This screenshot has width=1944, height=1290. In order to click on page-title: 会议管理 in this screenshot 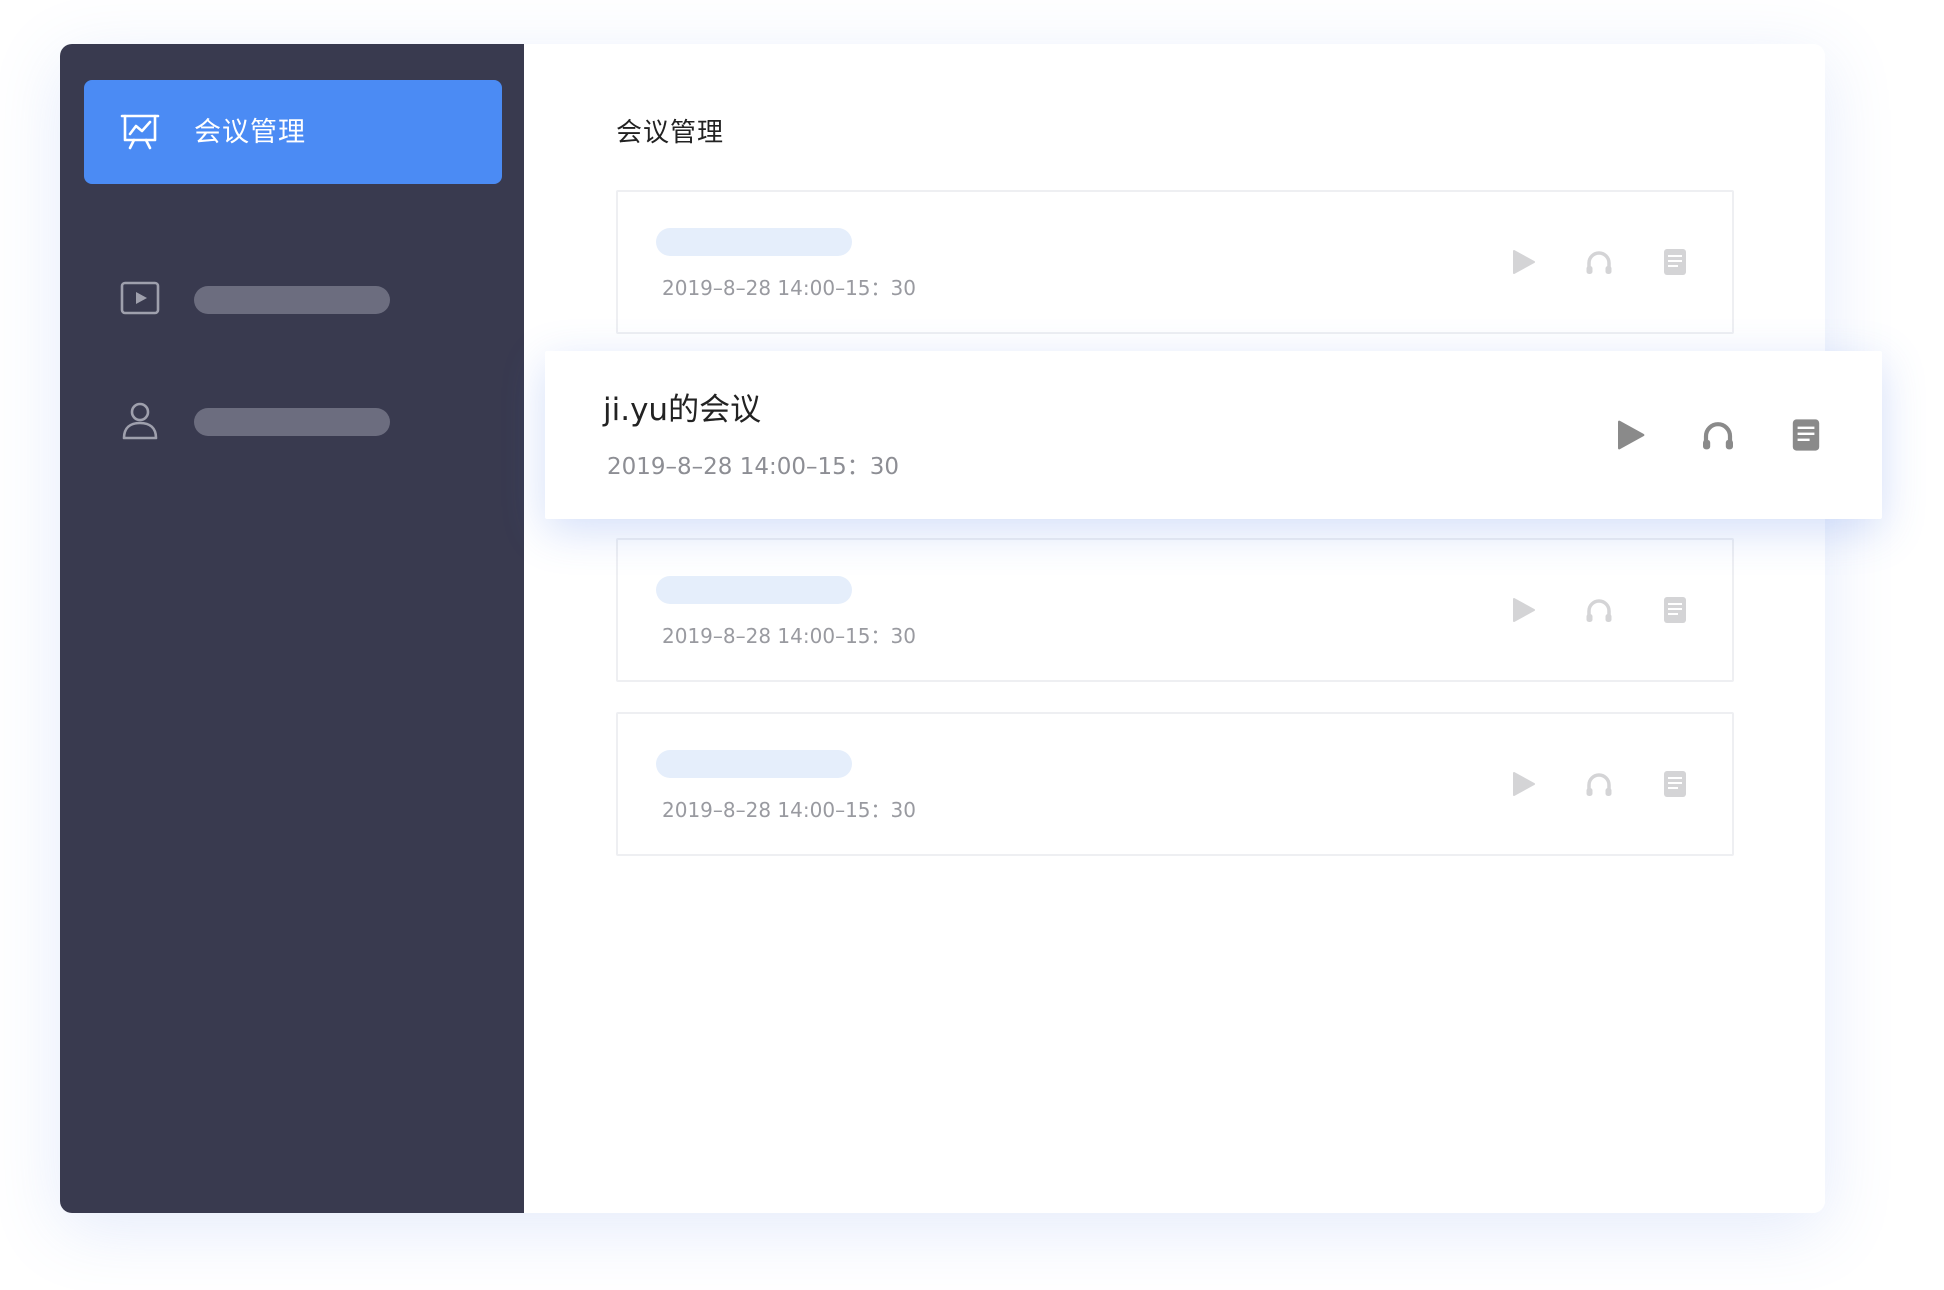, I will do `click(670, 133)`.